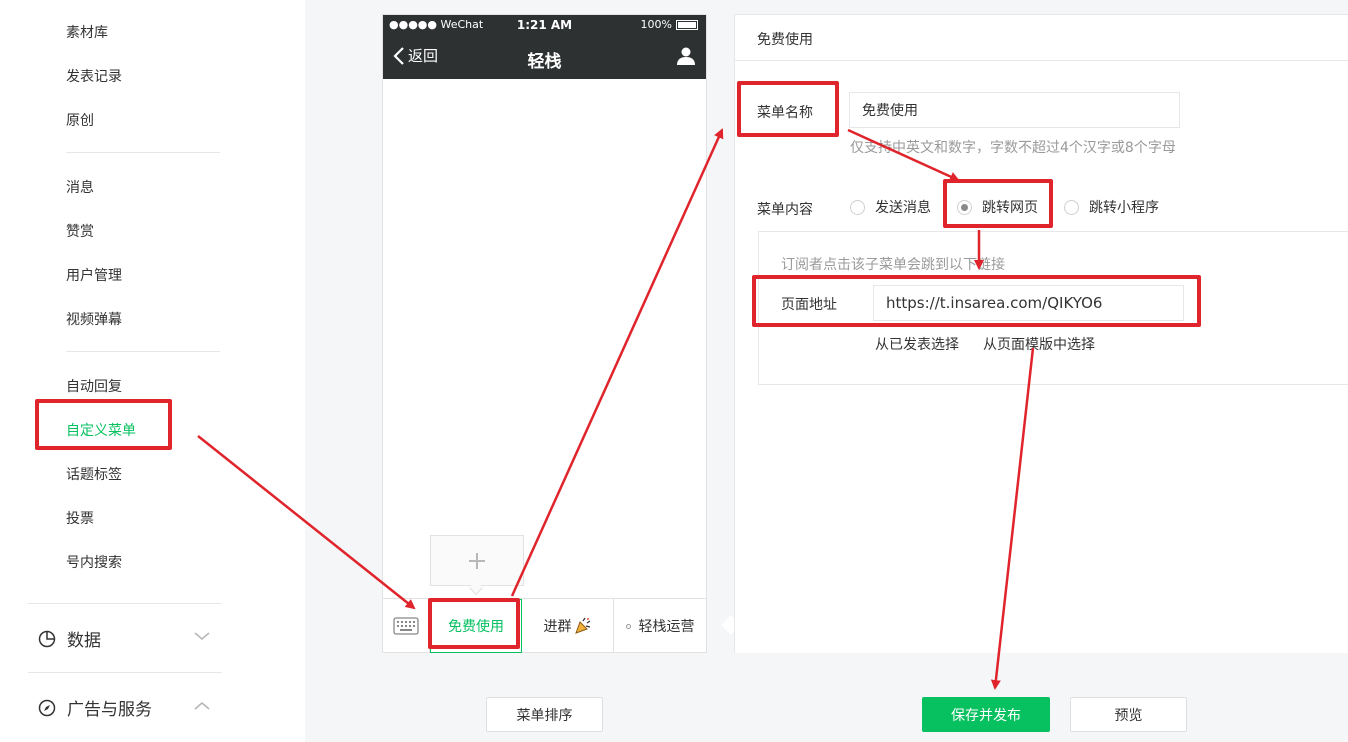 This screenshot has height=742, width=1348. What do you see at coordinates (656, 24) in the screenshot?
I see `battery-percent: 100%` at bounding box center [656, 24].